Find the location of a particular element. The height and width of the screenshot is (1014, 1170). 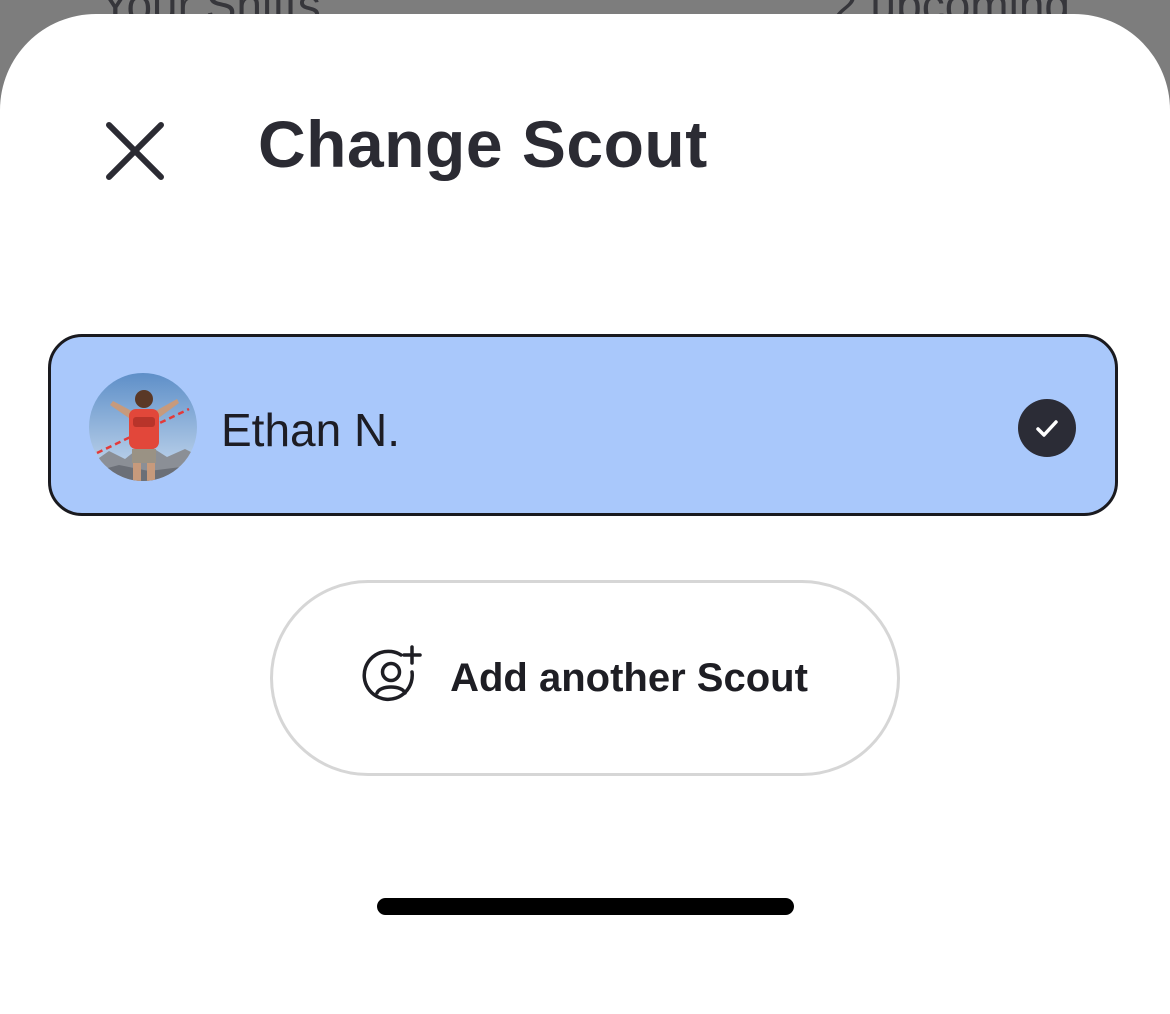

close-button is located at coordinates (135, 151).